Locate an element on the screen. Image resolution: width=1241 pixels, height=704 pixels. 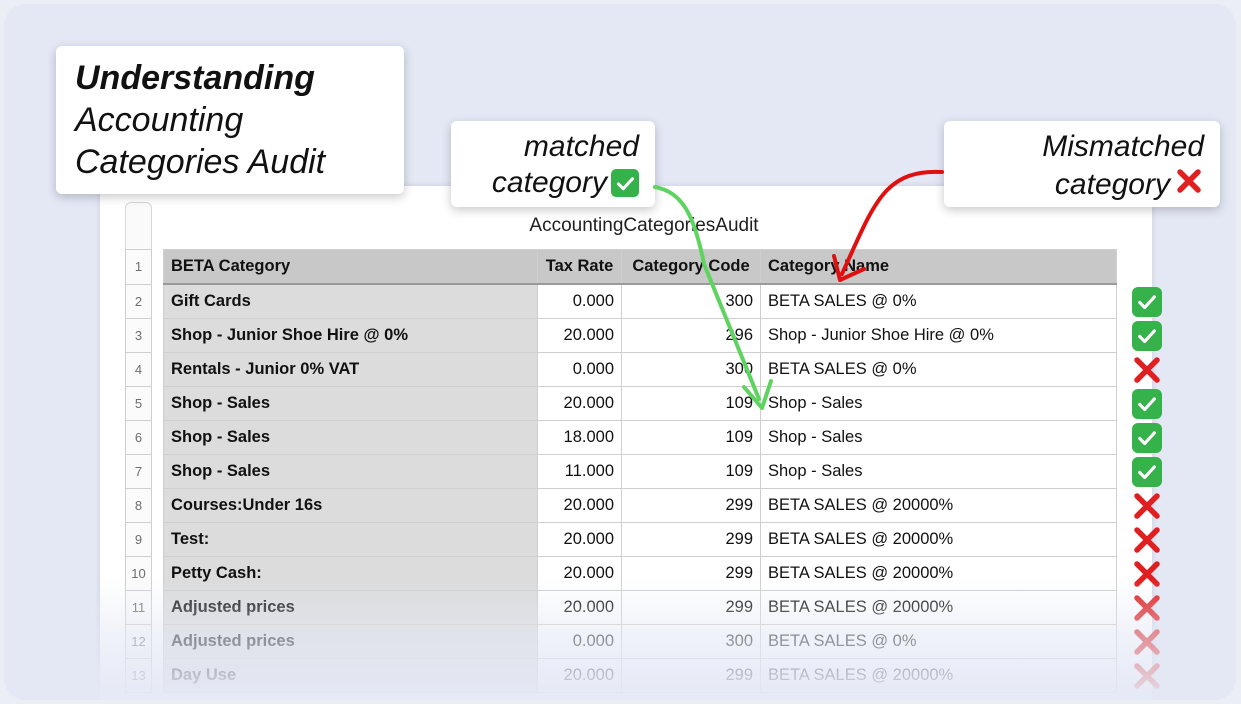
matched-arrow is located at coordinates (707, 293).